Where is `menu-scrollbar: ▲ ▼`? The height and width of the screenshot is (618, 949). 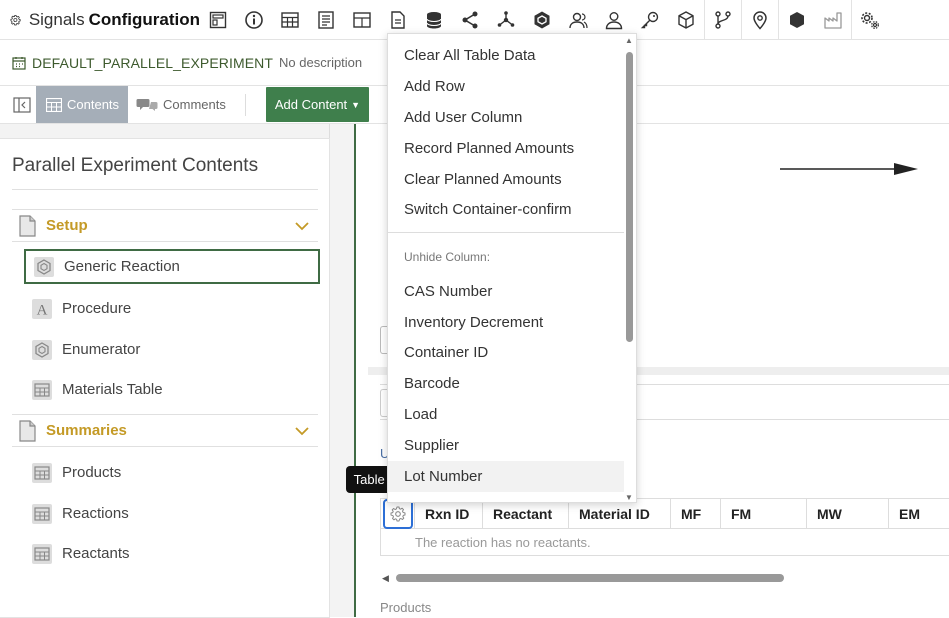
menu-scrollbar: ▲ ▼ is located at coordinates (629, 269).